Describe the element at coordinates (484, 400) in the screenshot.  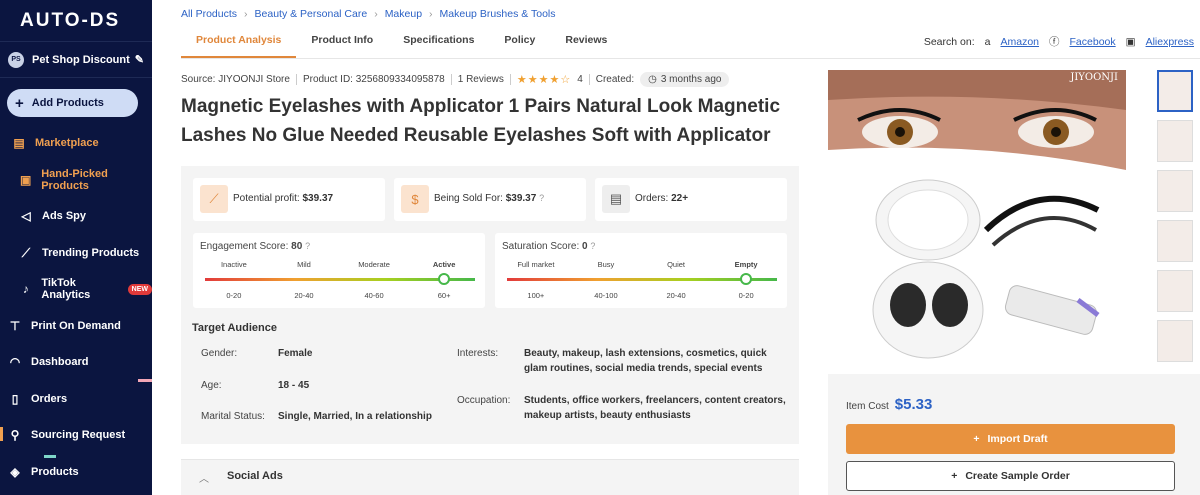
I see `occupation-label: Occupation:` at that location.